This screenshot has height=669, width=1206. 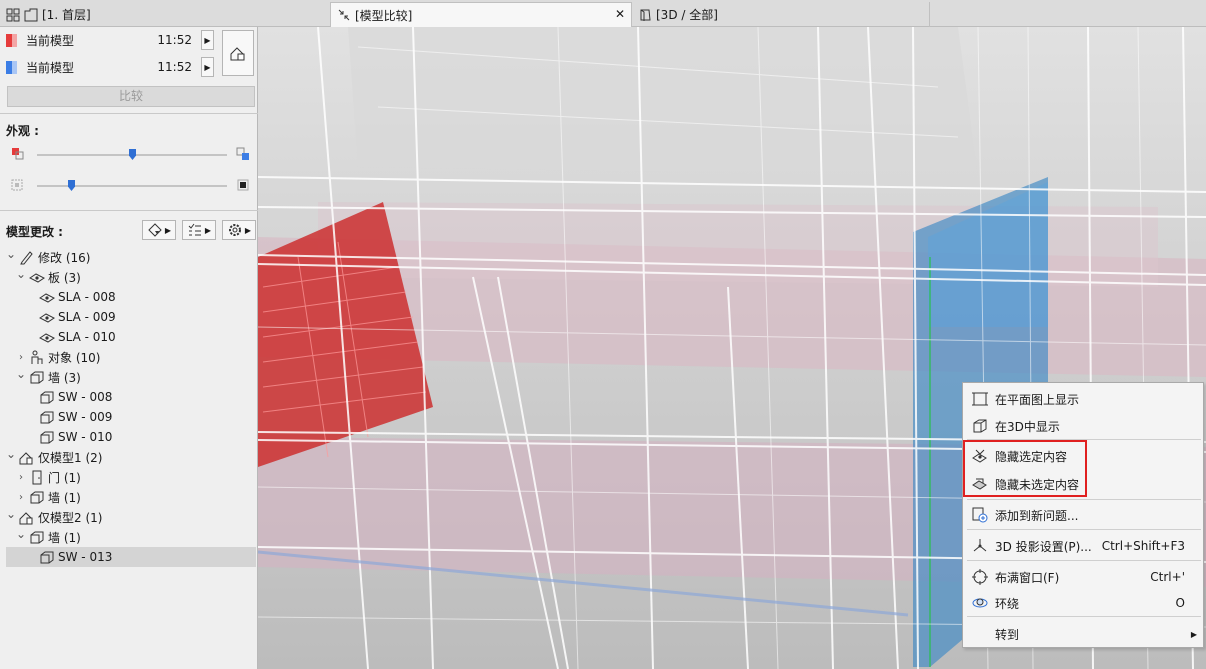 I want to click on appearance-color-slider, so click(x=132, y=154).